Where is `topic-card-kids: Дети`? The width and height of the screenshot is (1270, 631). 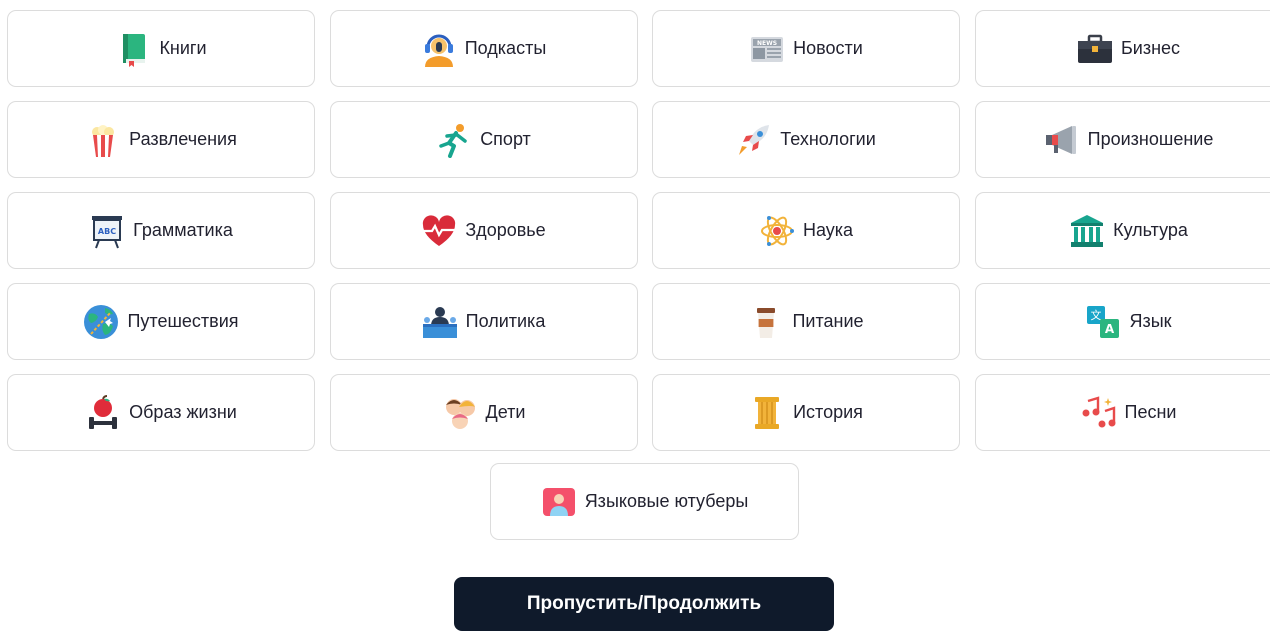
topic-card-kids: Дети is located at coordinates (484, 412).